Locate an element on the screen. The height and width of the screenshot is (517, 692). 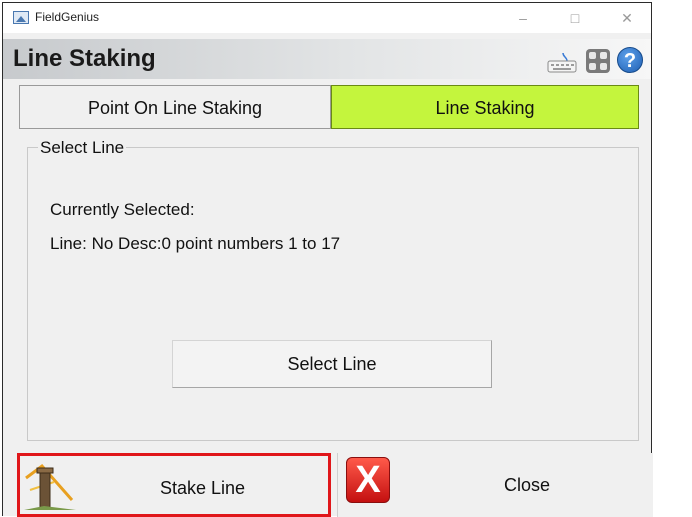
maximize-button: □ is located at coordinates (575, 18).